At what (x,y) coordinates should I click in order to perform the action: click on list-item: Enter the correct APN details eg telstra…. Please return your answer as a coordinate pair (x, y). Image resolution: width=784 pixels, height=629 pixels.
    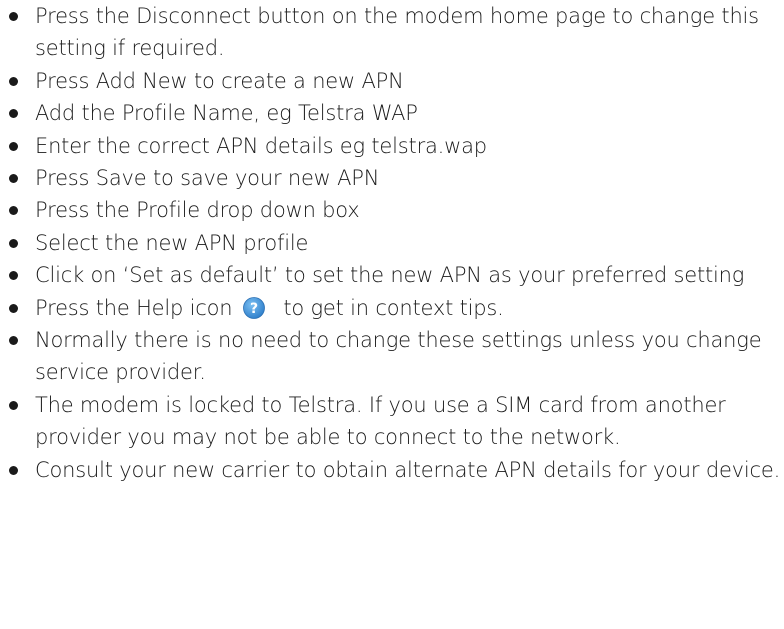
    Looking at the image, I should click on (392, 146).